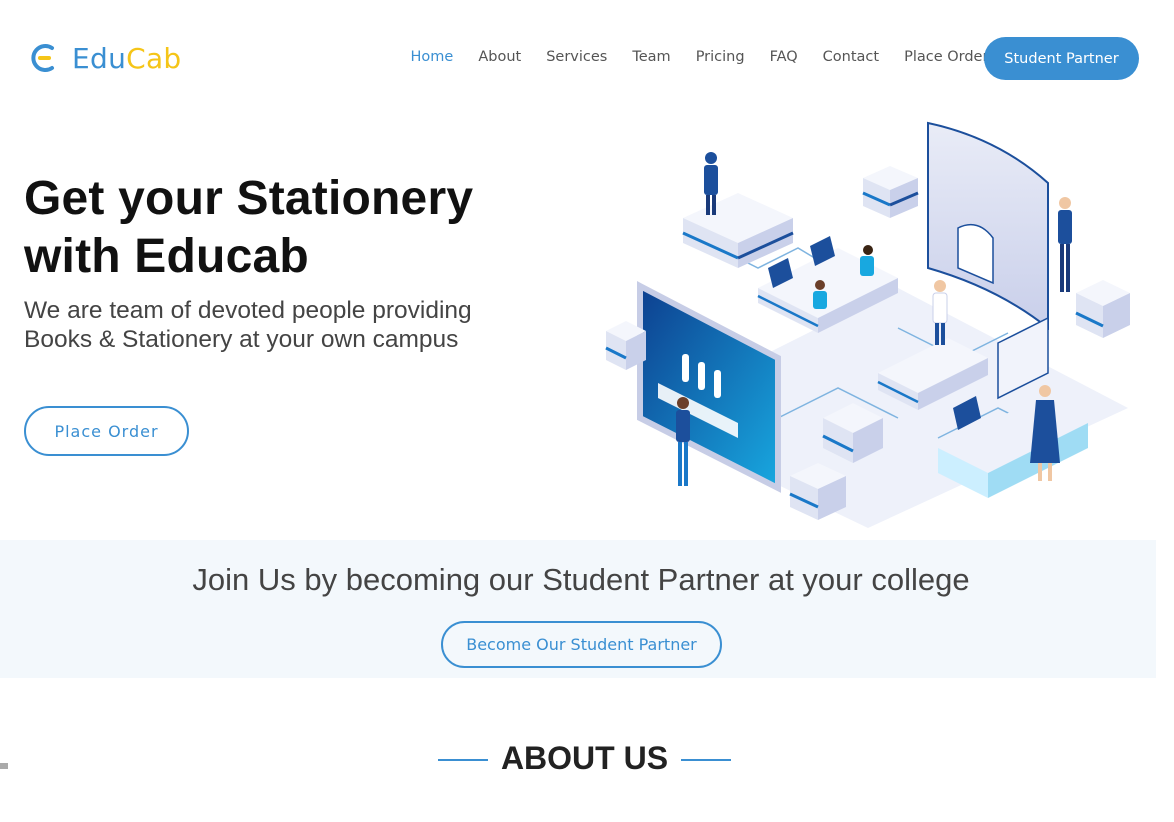 The width and height of the screenshot is (1174, 822). I want to click on about-section-title: ABOUT US, so click(584, 758).